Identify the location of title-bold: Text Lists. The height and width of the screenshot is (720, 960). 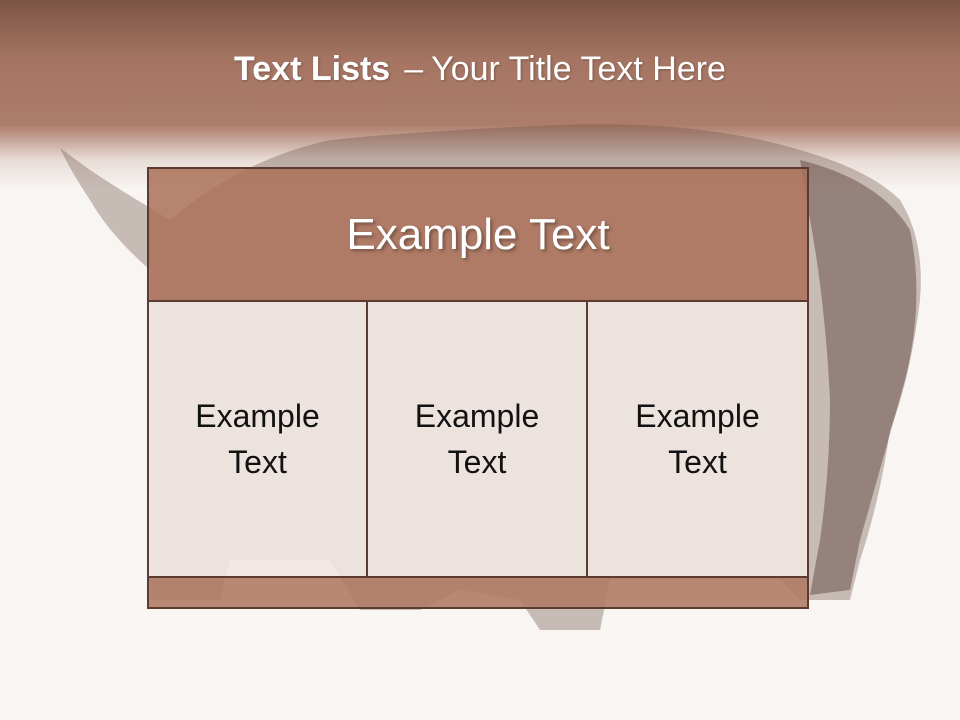
(312, 69).